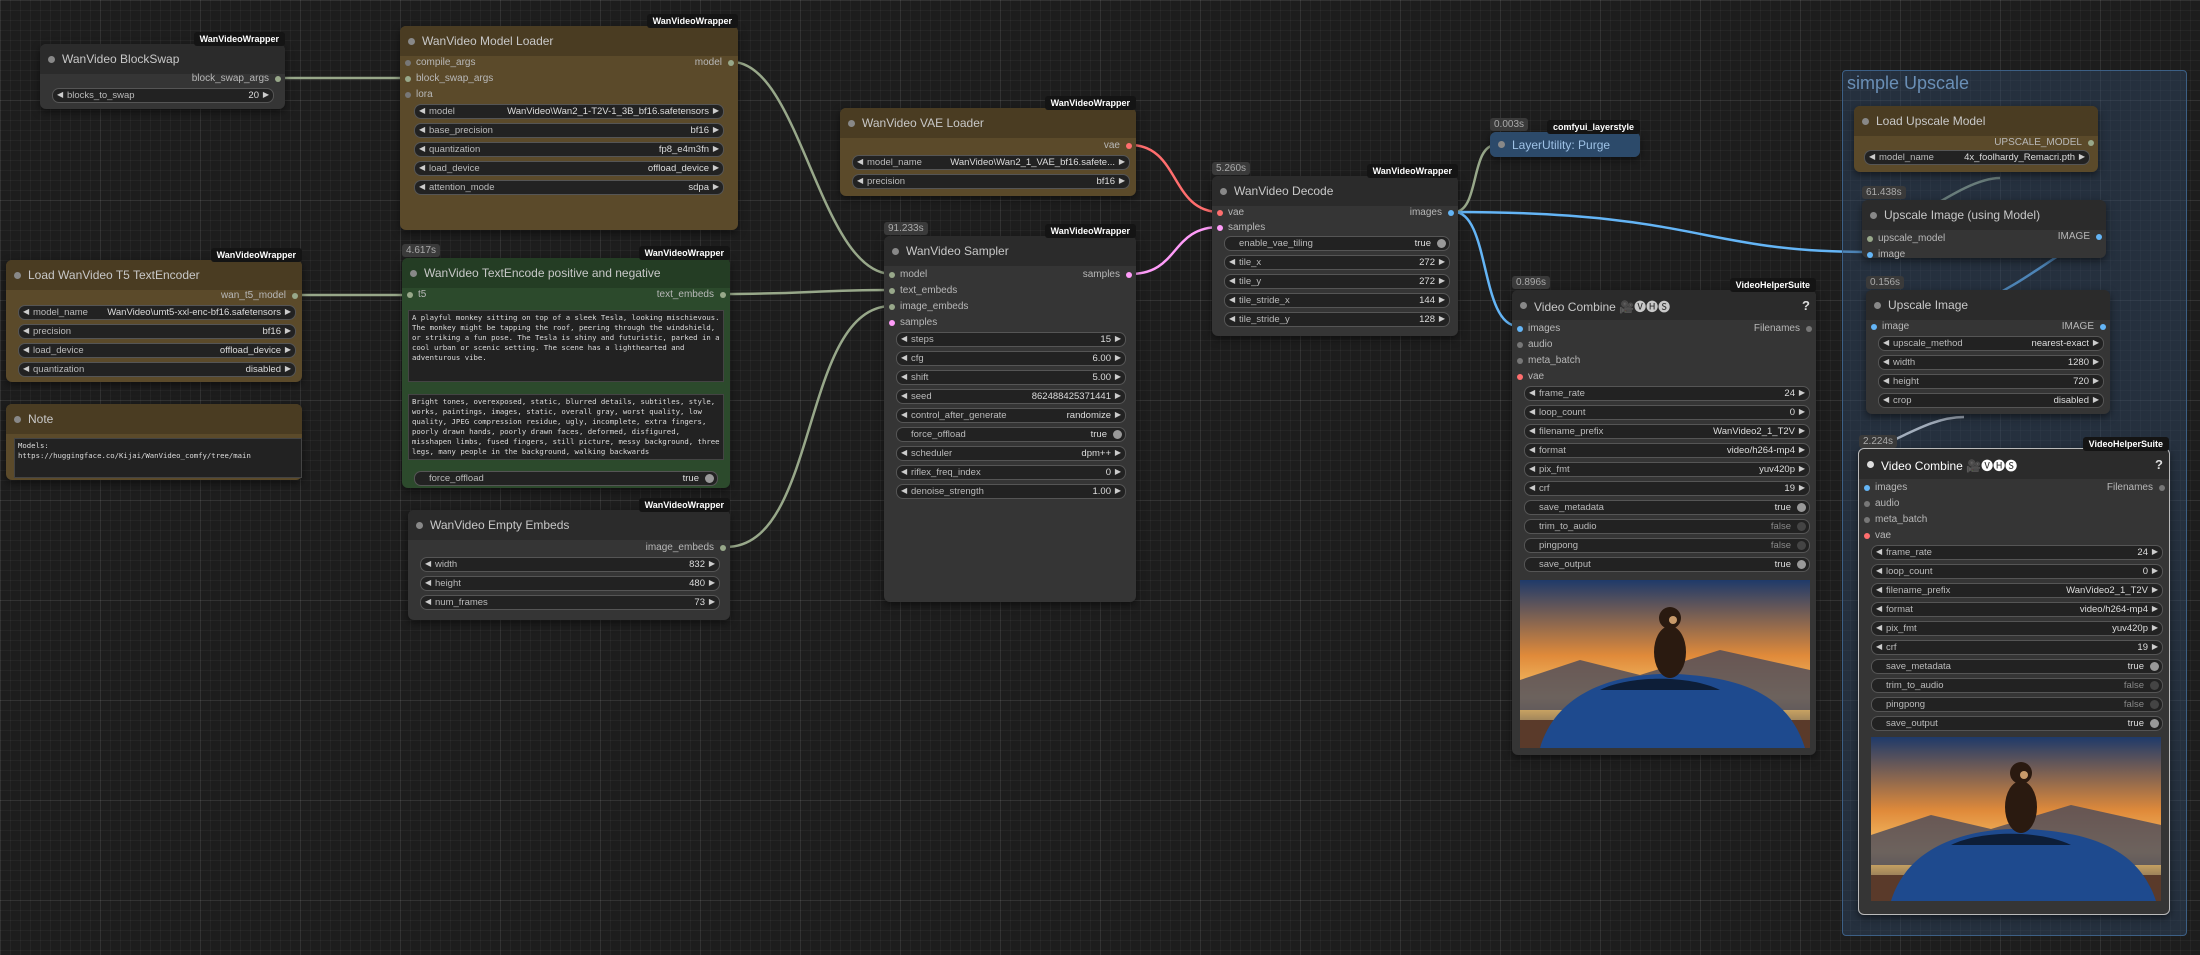  I want to click on widget-frame-rate: ◀ frame_rate 24 ▶, so click(1667, 393).